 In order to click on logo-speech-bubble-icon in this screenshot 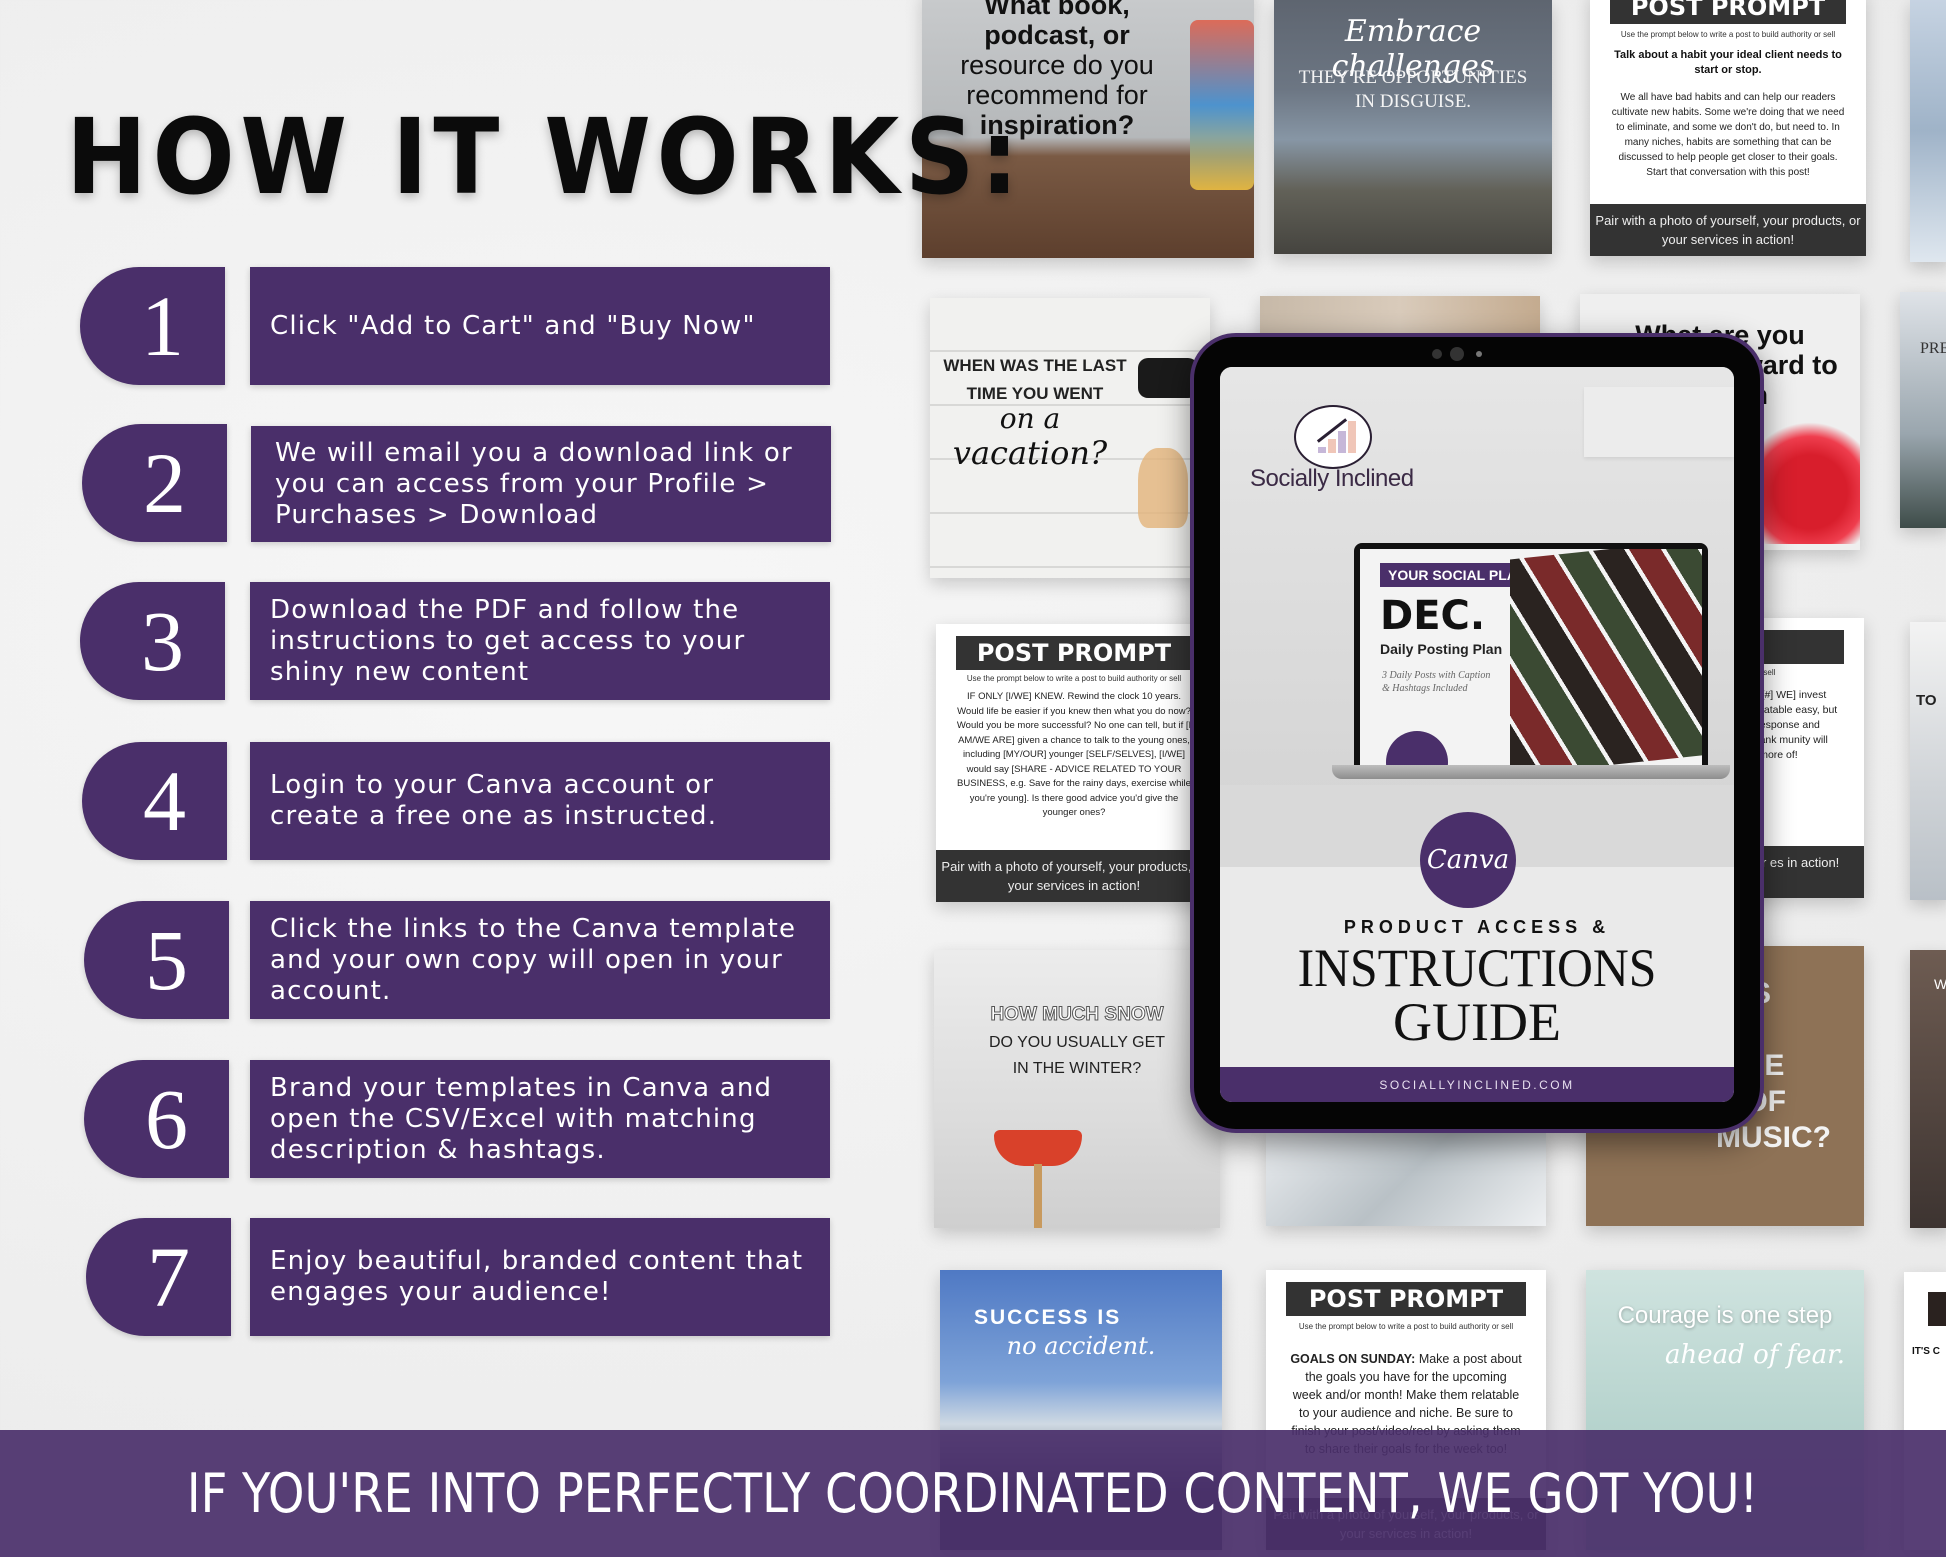, I will do `click(1333, 437)`.